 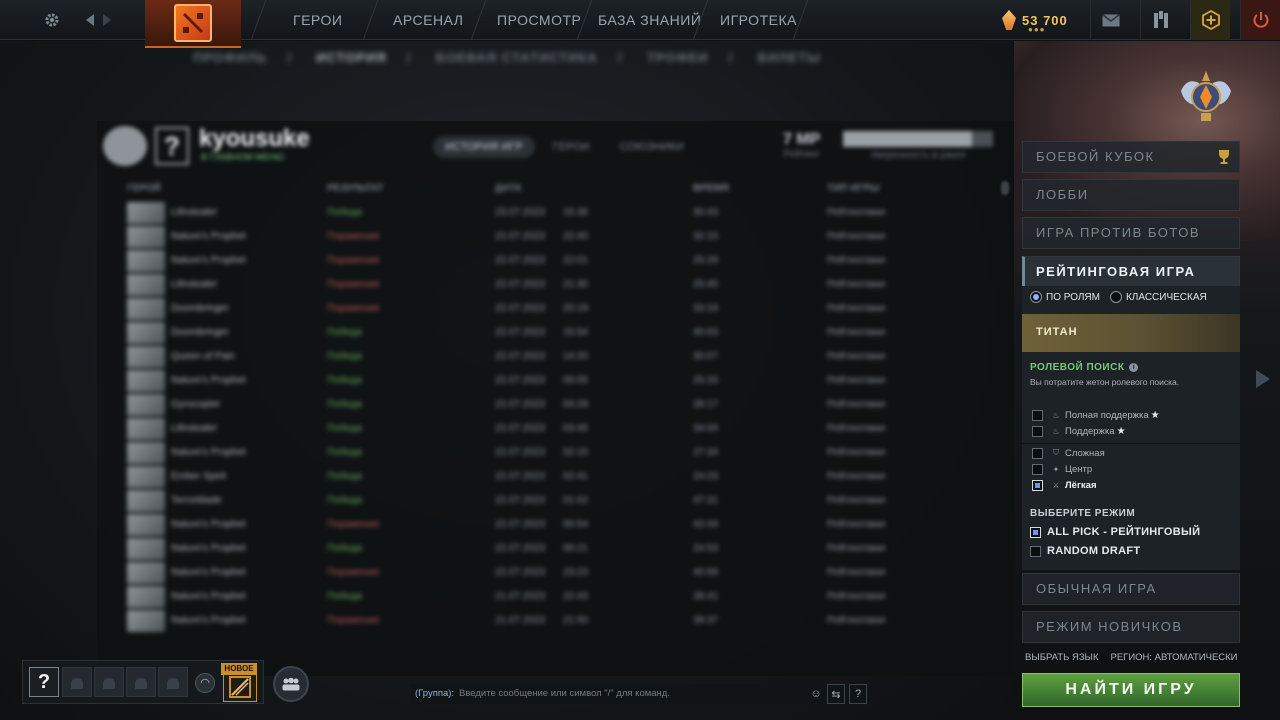 What do you see at coordinates (1035, 532) in the screenshot?
I see `mode-all-pick-checkbox` at bounding box center [1035, 532].